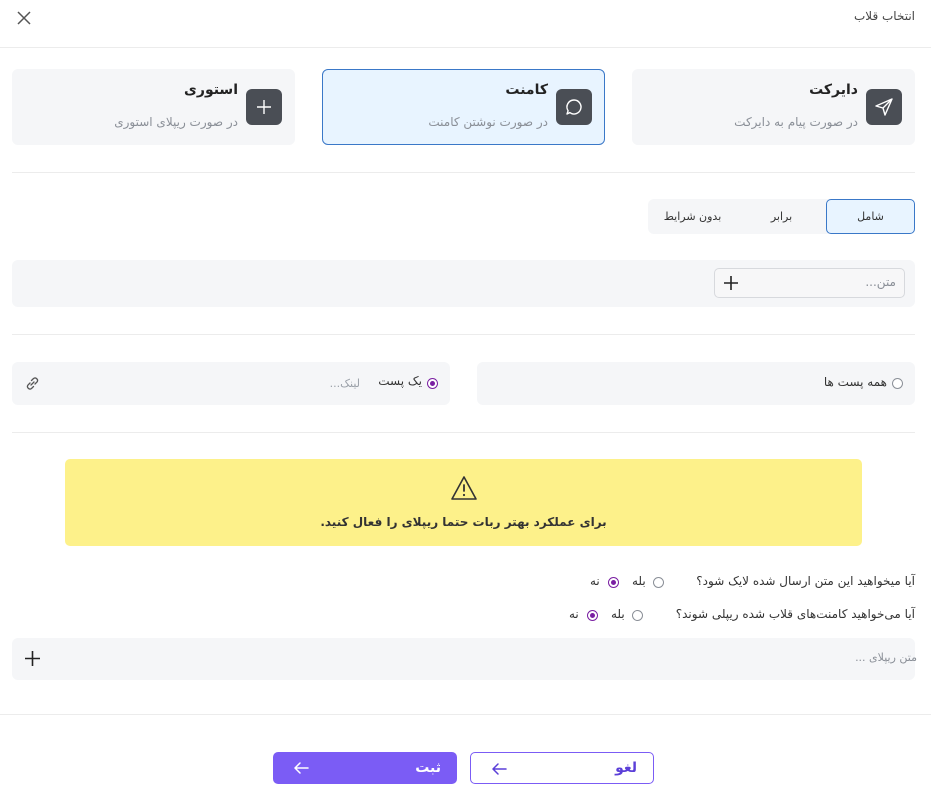 This screenshot has height=787, width=931. I want to click on tab-no-condition: بدون شرایط, so click(692, 216).